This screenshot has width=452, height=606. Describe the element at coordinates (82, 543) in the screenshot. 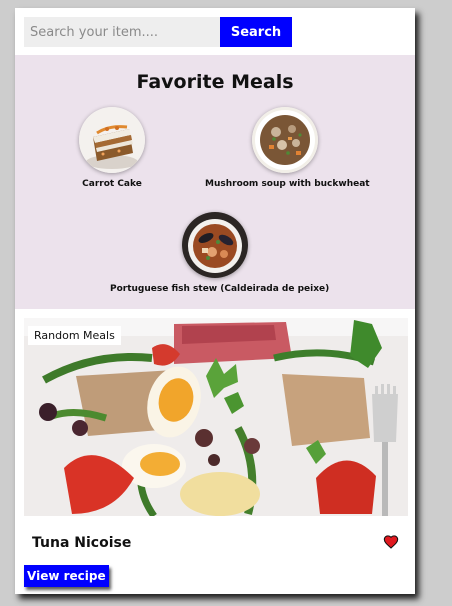

I see `meal-name: Tuna Nicoise` at that location.